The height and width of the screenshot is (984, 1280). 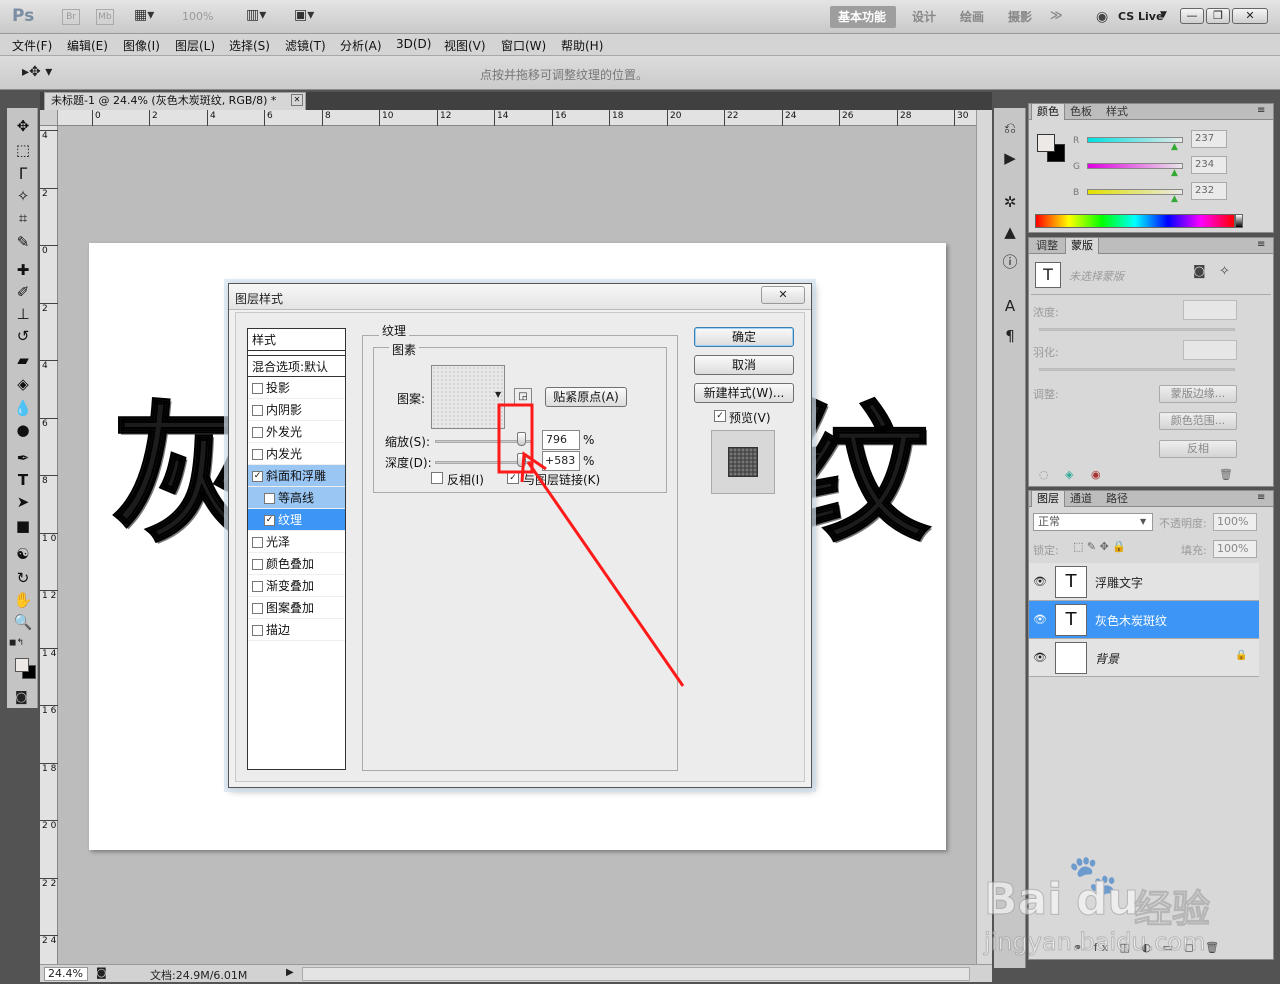 I want to click on watermark-brand-du: du, so click(x=1108, y=900).